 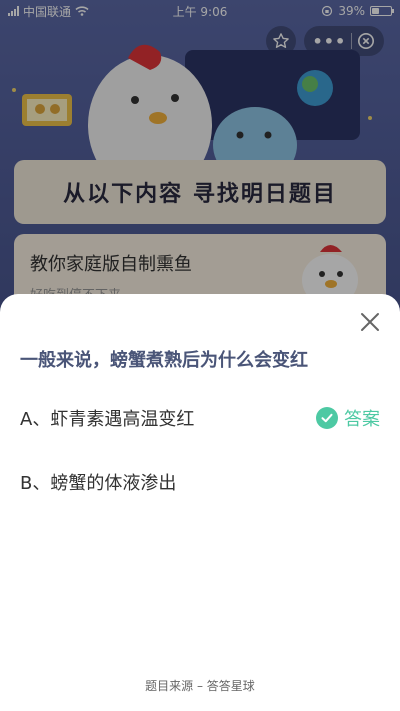 I want to click on question-source: 题目来源 – 答答星球, so click(x=200, y=686).